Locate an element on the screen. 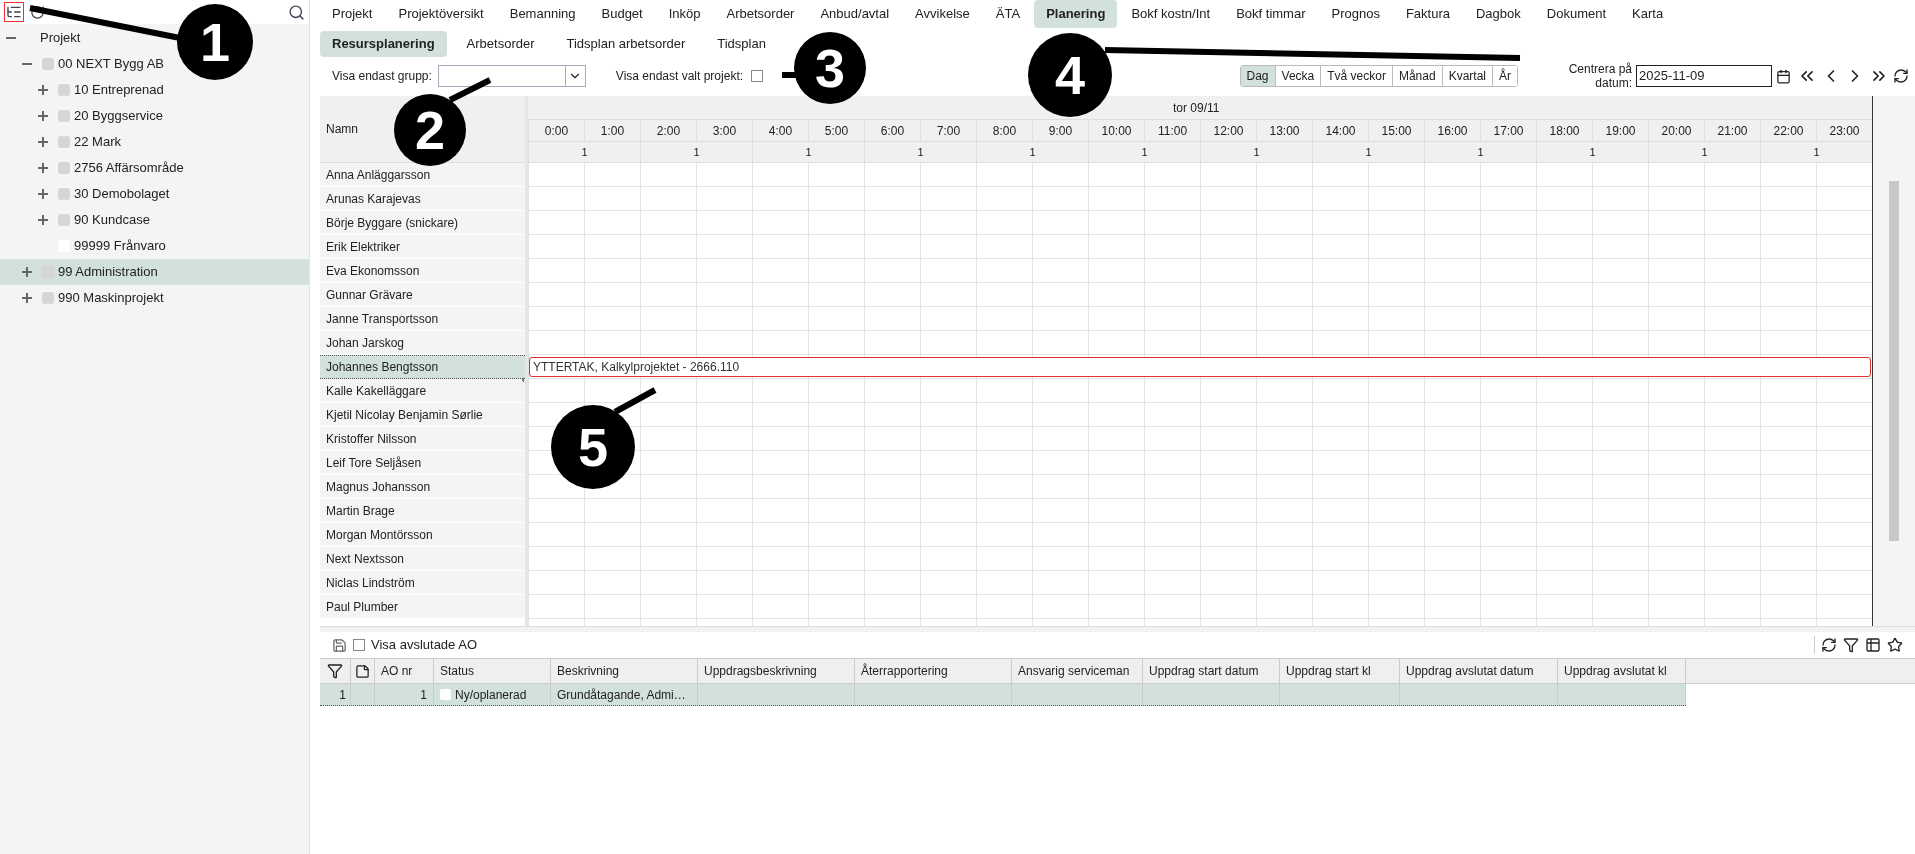 This screenshot has width=1915, height=854. collapse-handle-icon is located at coordinates (523, 380).